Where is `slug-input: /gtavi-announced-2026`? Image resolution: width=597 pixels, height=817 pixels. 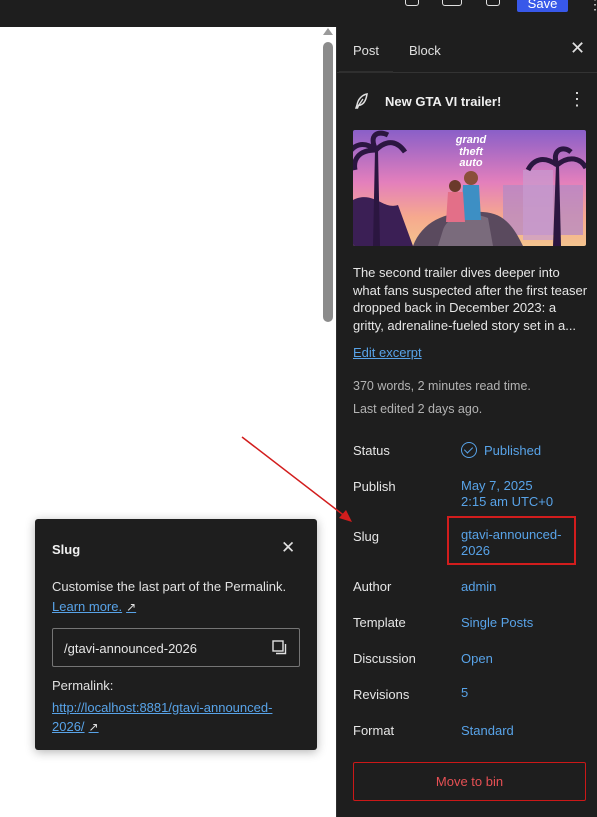 slug-input: /gtavi-announced-2026 is located at coordinates (176, 647).